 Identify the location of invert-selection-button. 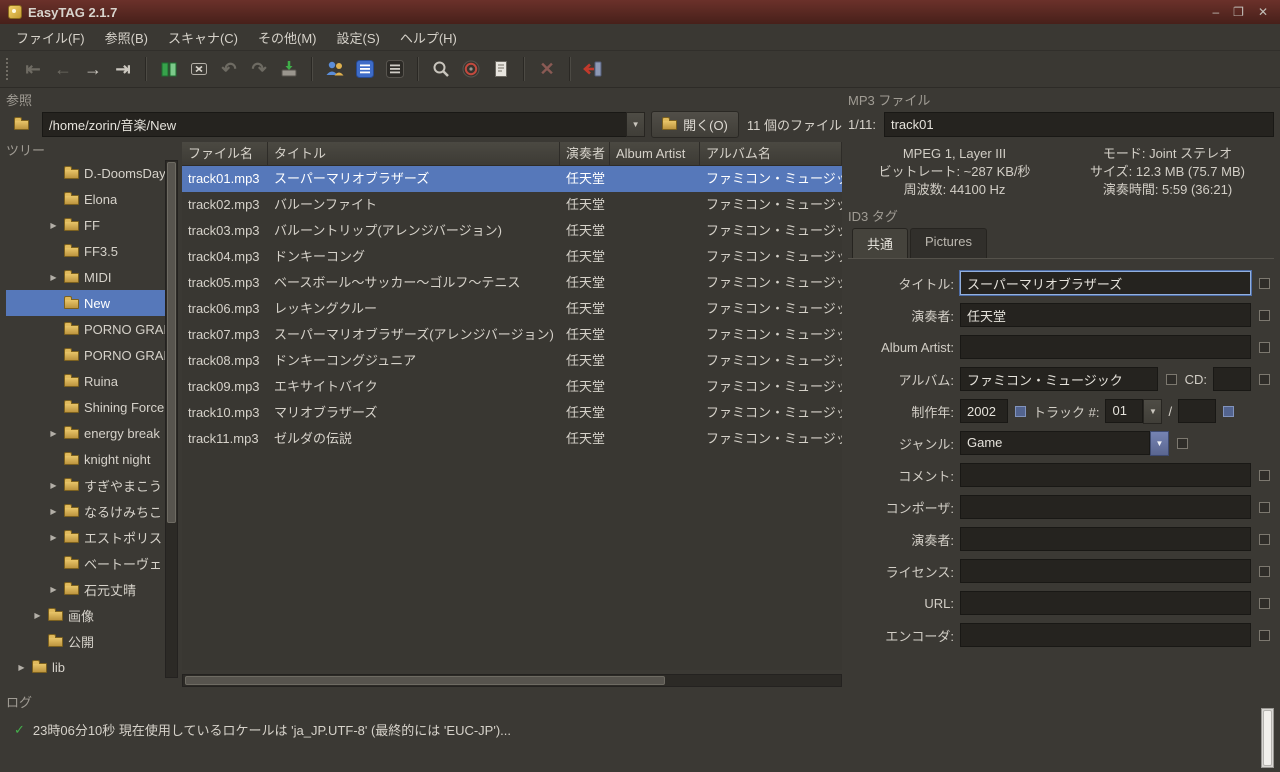
(395, 69).